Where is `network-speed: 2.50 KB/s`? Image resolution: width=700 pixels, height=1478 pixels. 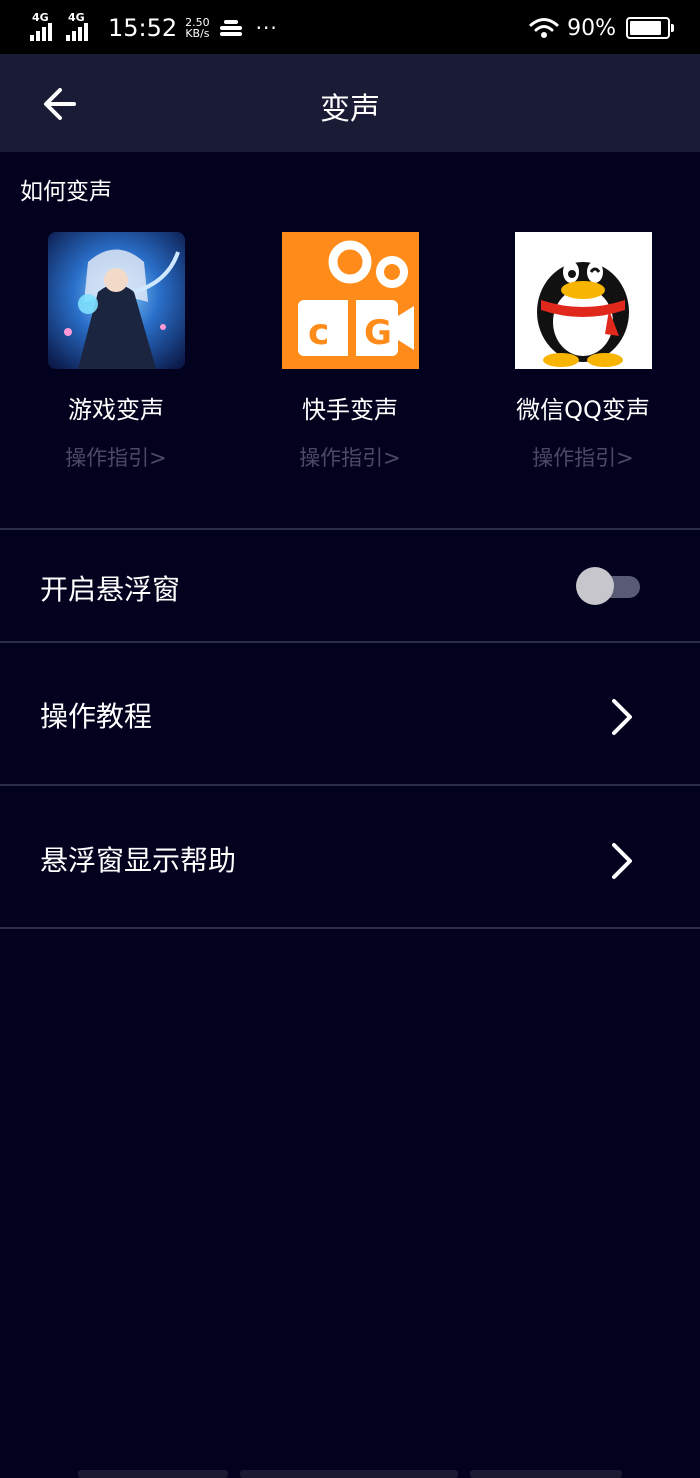 network-speed: 2.50 KB/s is located at coordinates (197, 28).